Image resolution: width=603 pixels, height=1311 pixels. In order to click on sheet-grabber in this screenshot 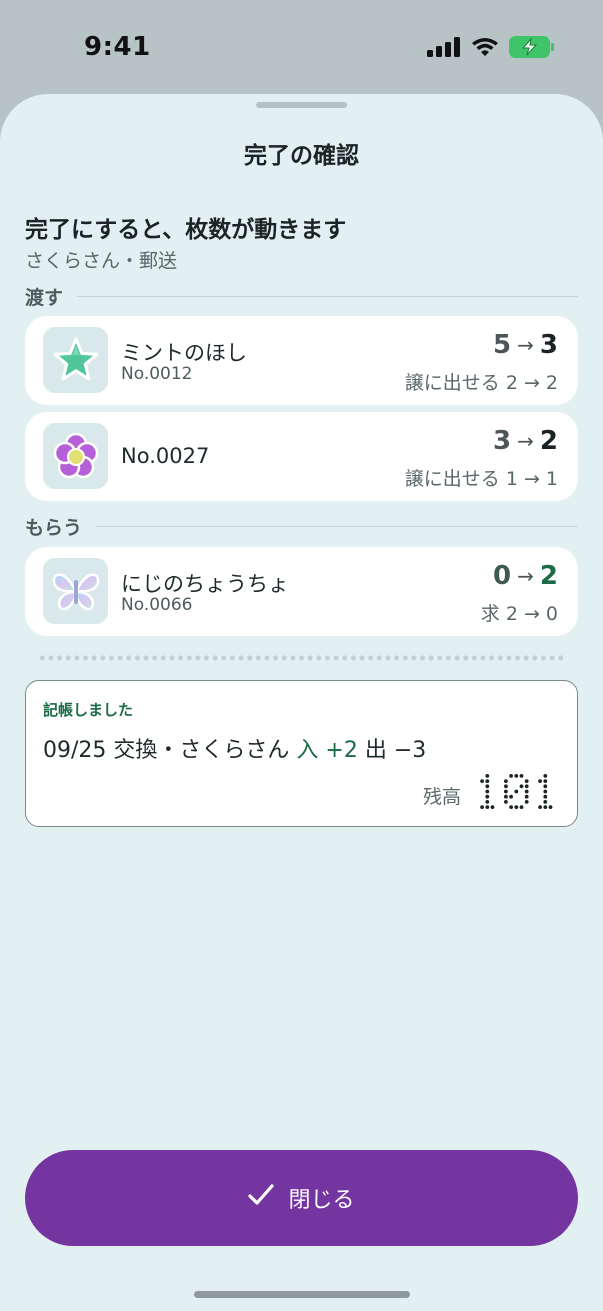, I will do `click(301, 105)`.